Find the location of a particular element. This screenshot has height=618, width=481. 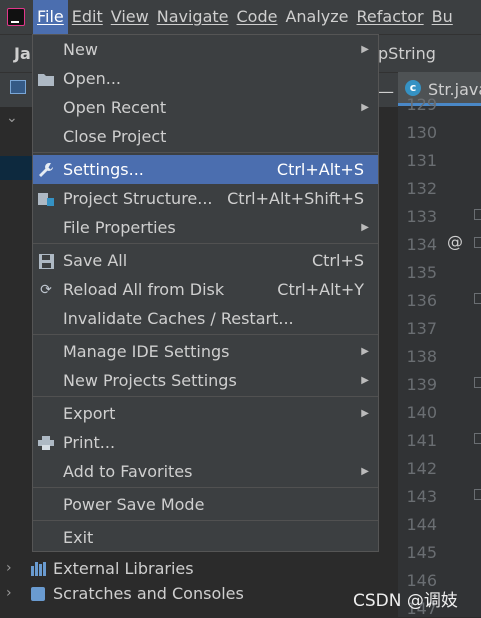

minimize-icon: — is located at coordinates (386, 91).